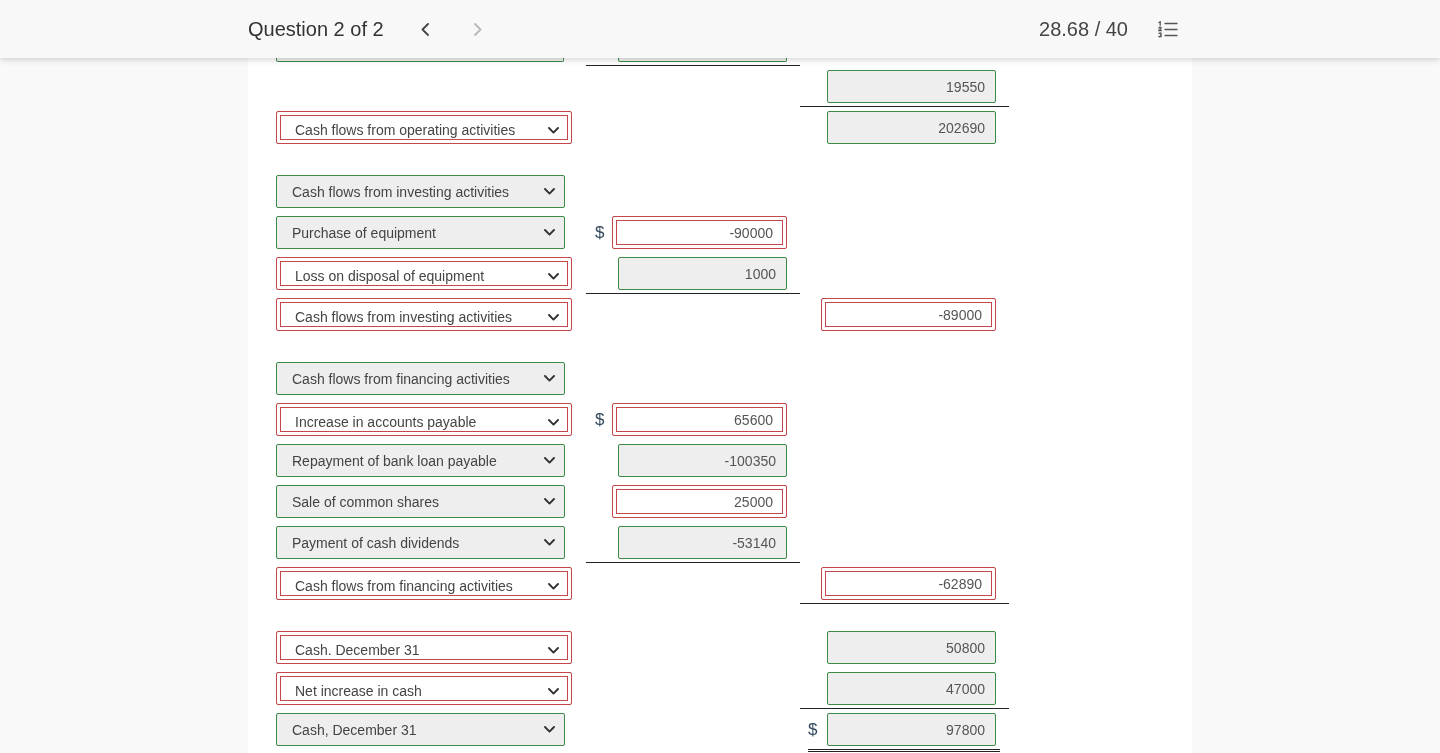 This screenshot has height=753, width=1440. I want to click on account-dropdown: Loss on disposal of equipment, so click(424, 273).